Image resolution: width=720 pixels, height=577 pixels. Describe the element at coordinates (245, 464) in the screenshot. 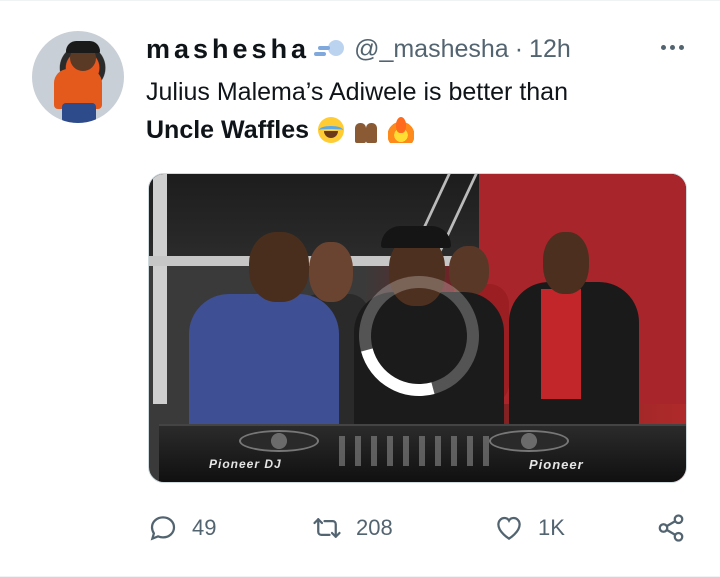

I see `brand-label-left: Pioneer DJ` at that location.